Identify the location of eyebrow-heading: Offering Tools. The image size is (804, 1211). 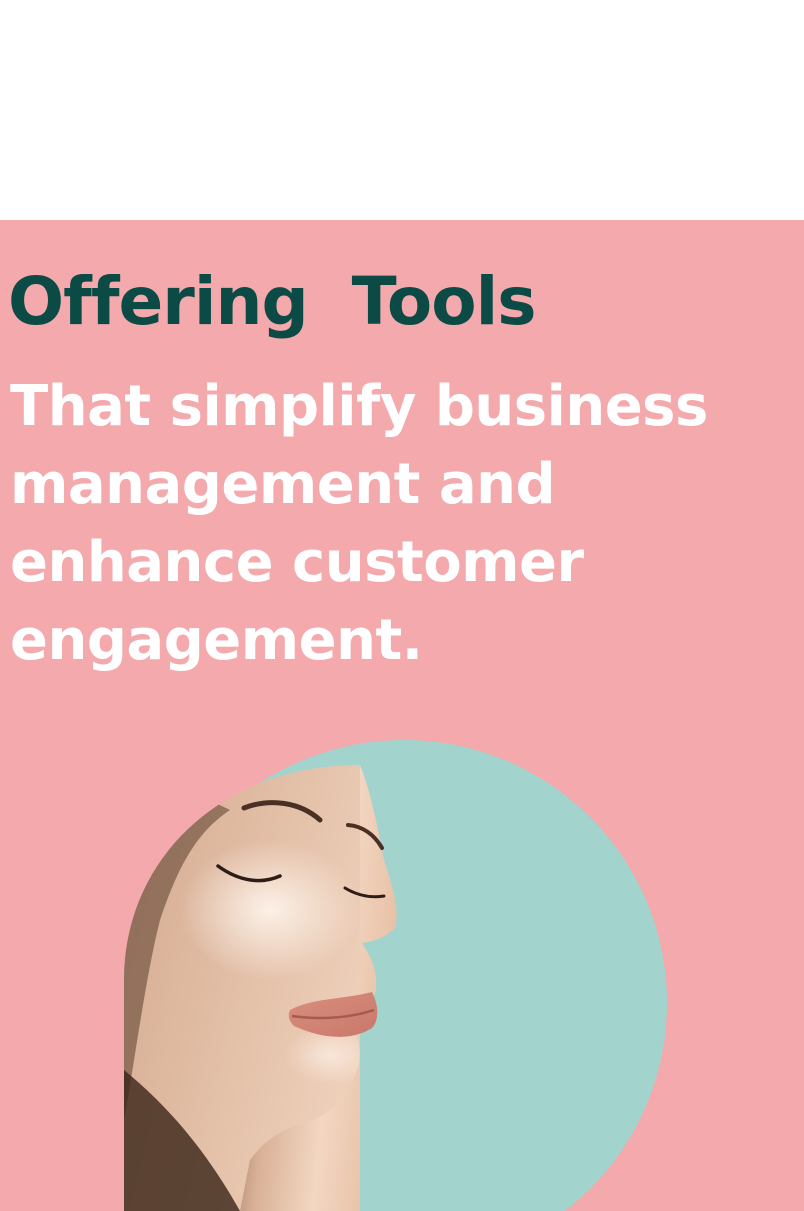
(272, 301).